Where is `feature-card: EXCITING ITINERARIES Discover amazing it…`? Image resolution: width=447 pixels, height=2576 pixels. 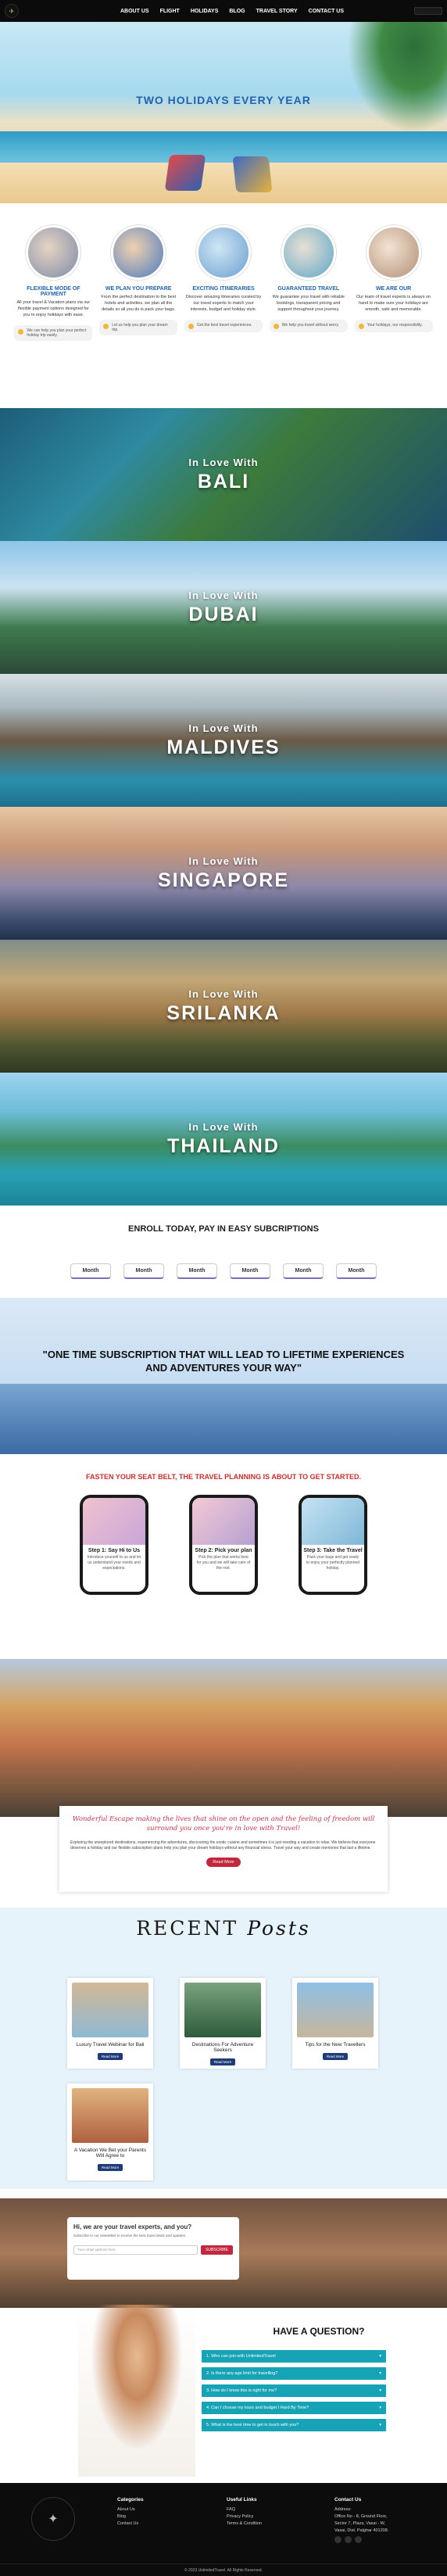 feature-card: EXCITING ITINERARIES Discover amazing it… is located at coordinates (223, 316).